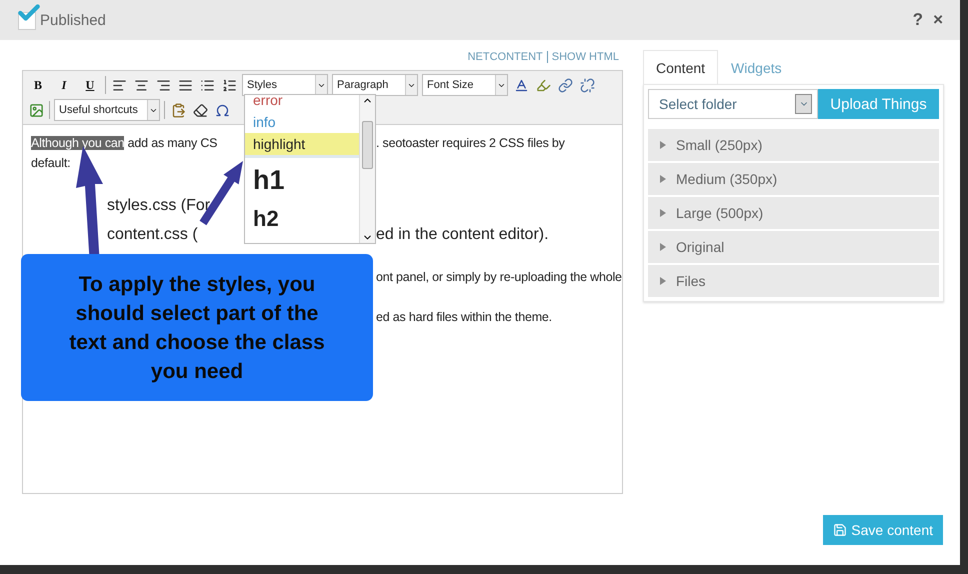  Describe the element at coordinates (793, 145) in the screenshot. I see `folder-section: Small (250px)` at that location.